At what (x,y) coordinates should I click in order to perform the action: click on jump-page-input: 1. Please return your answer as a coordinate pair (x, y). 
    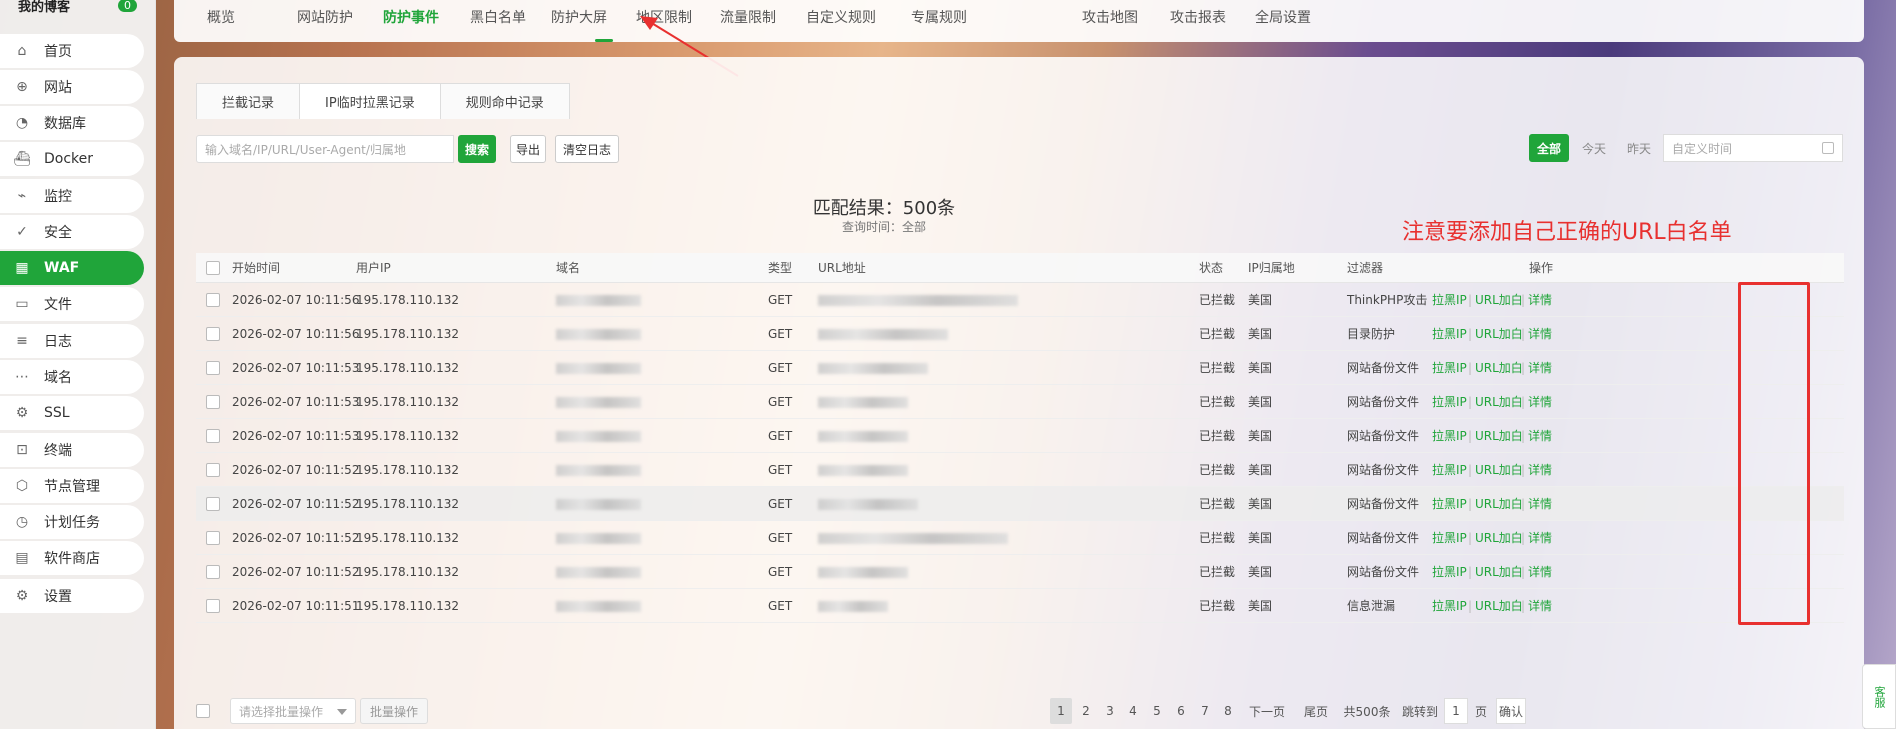
    Looking at the image, I should click on (1456, 711).